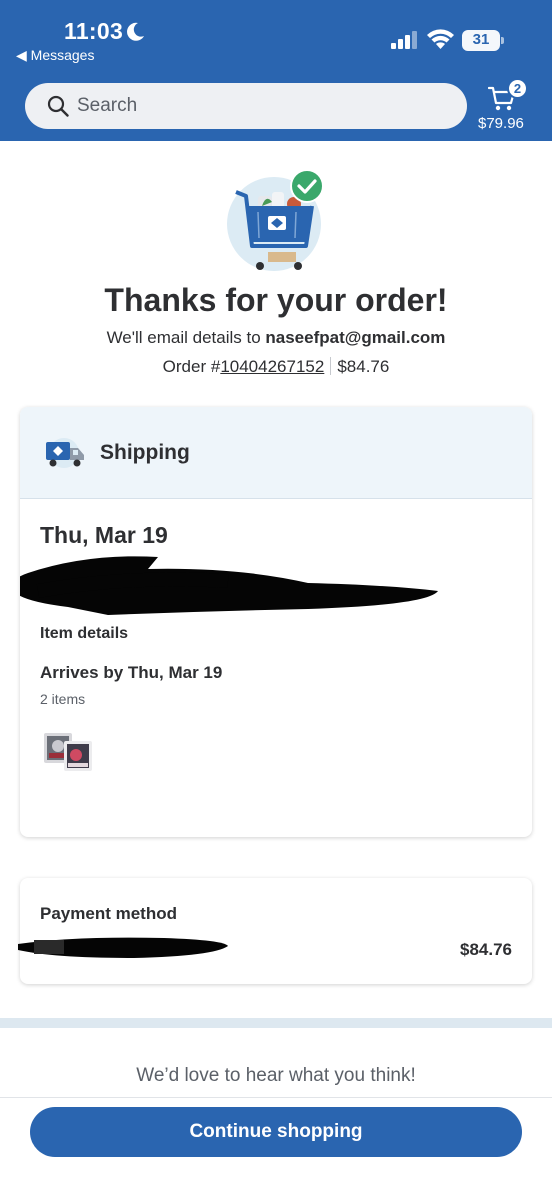  I want to click on search-placeholder: Search, so click(107, 105).